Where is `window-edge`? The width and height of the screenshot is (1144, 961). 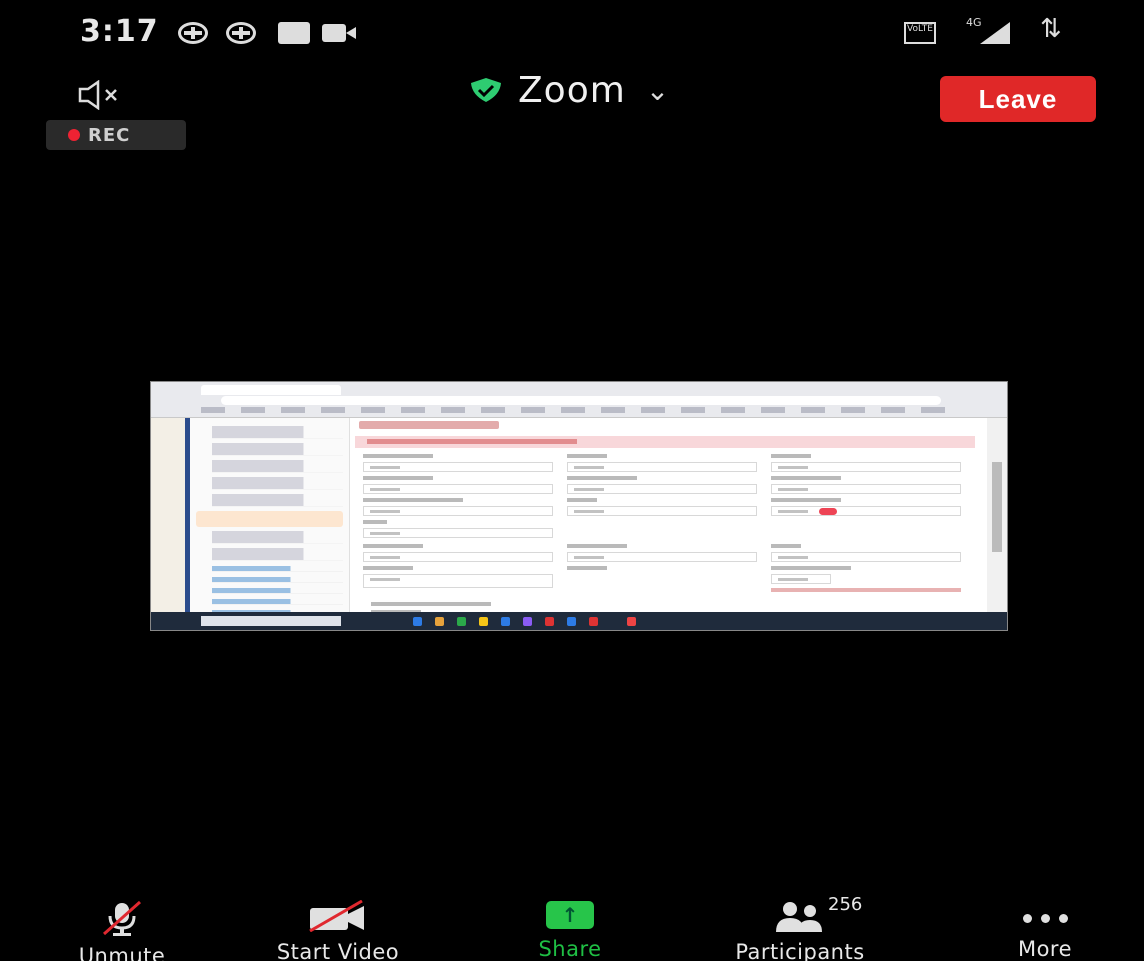
window-edge is located at coordinates (168, 516).